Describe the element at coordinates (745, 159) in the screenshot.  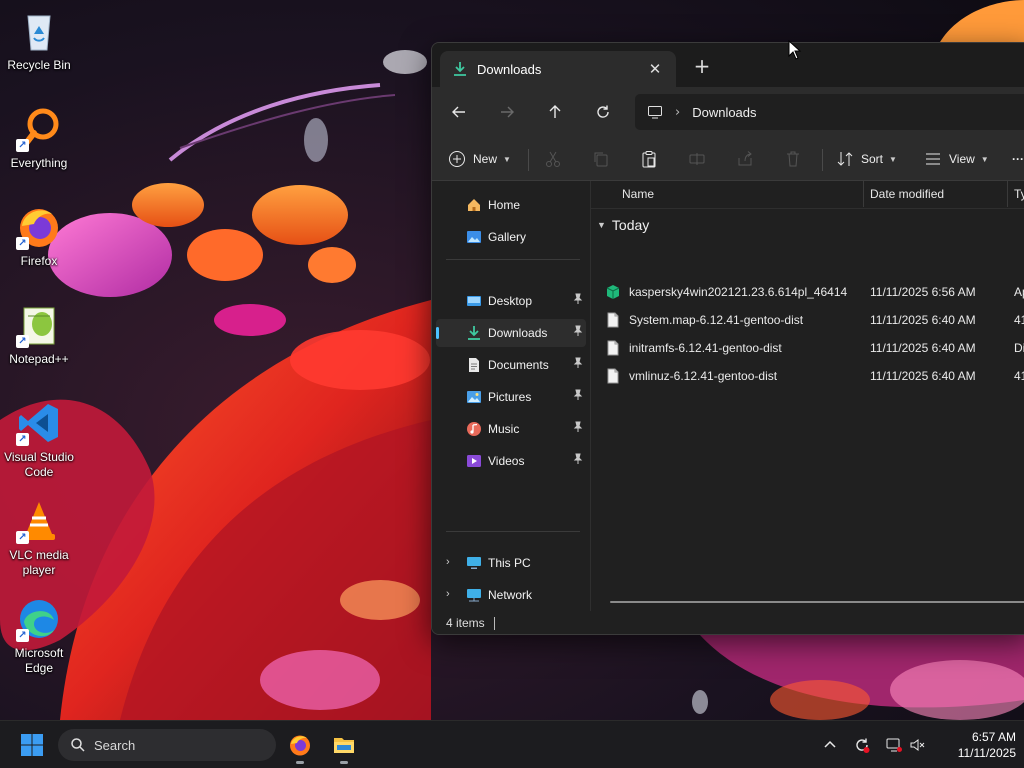
I see `share-button` at that location.